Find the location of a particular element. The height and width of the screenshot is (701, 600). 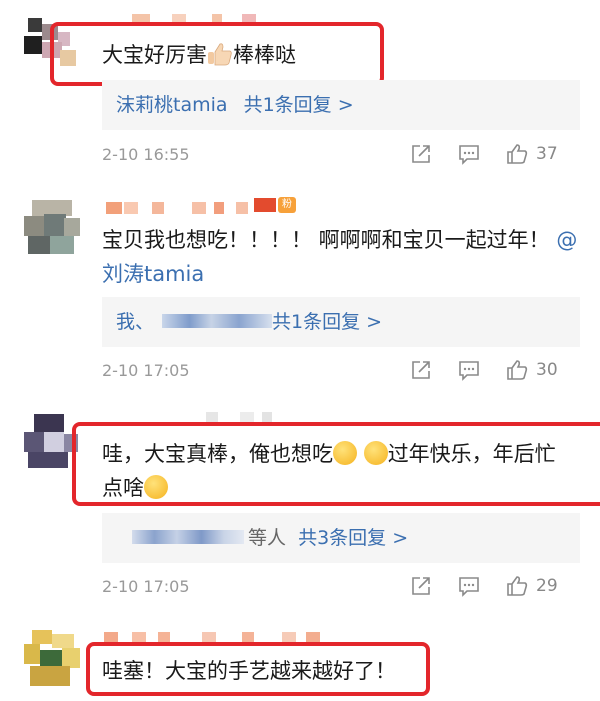

reply-author-link: 沫莉桃tamia is located at coordinates (172, 105).